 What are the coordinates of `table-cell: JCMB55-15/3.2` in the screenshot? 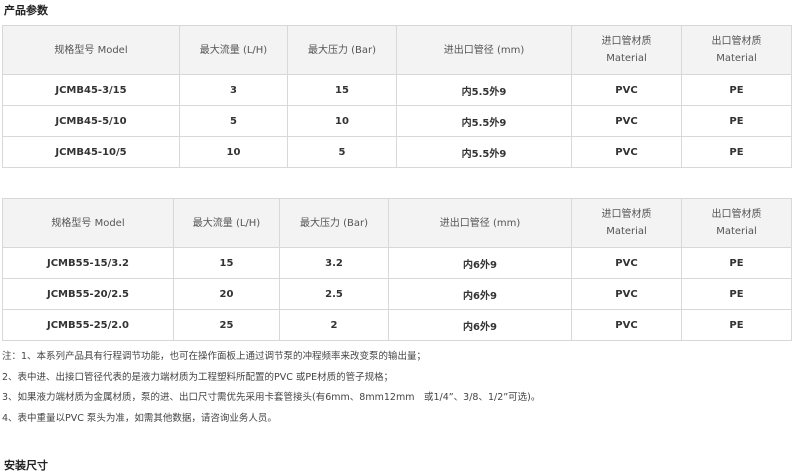 It's located at (88, 263).